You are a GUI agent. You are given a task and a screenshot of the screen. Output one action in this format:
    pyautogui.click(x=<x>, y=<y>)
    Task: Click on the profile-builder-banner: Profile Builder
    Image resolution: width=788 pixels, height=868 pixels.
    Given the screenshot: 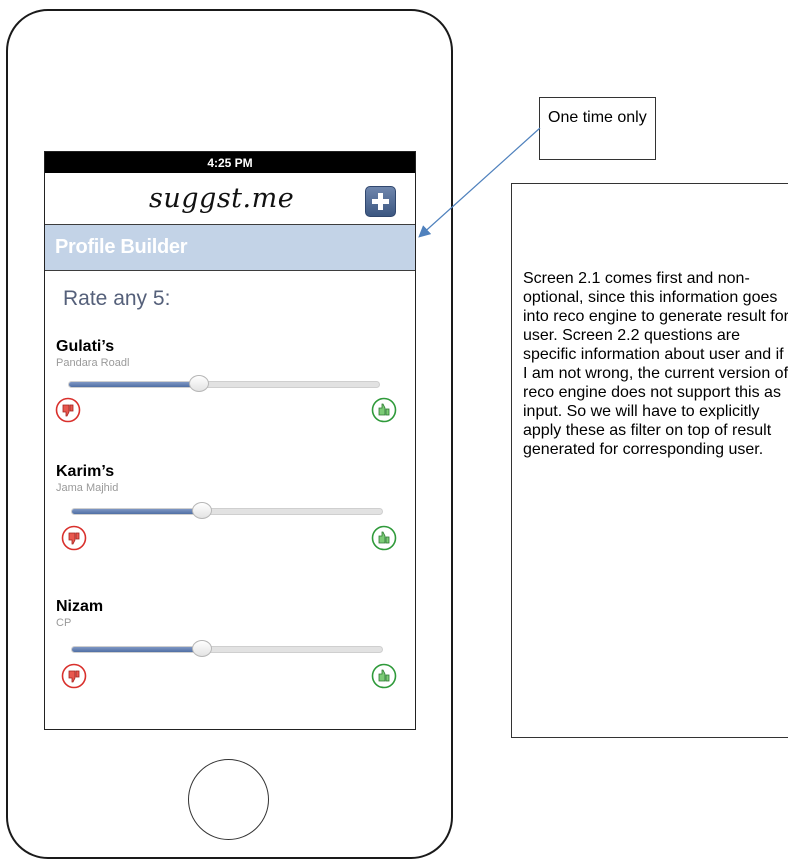 What is the action you would take?
    pyautogui.click(x=230, y=247)
    